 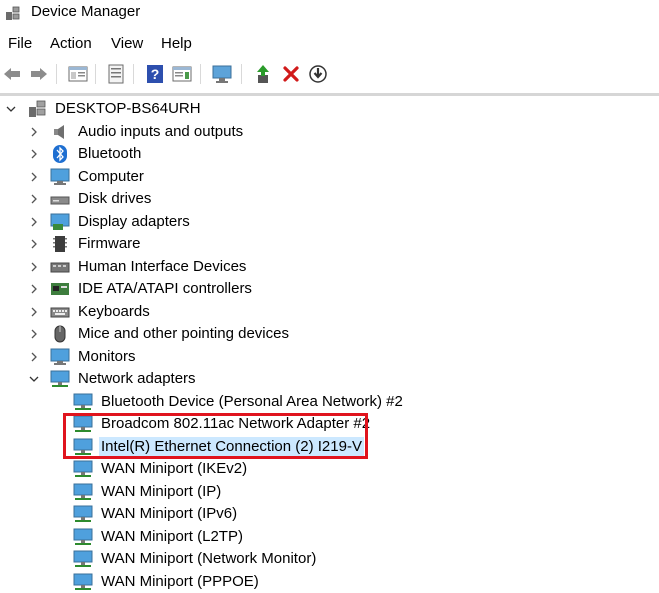 What do you see at coordinates (134, 221) in the screenshot?
I see `tree-category-label: Display adapters` at bounding box center [134, 221].